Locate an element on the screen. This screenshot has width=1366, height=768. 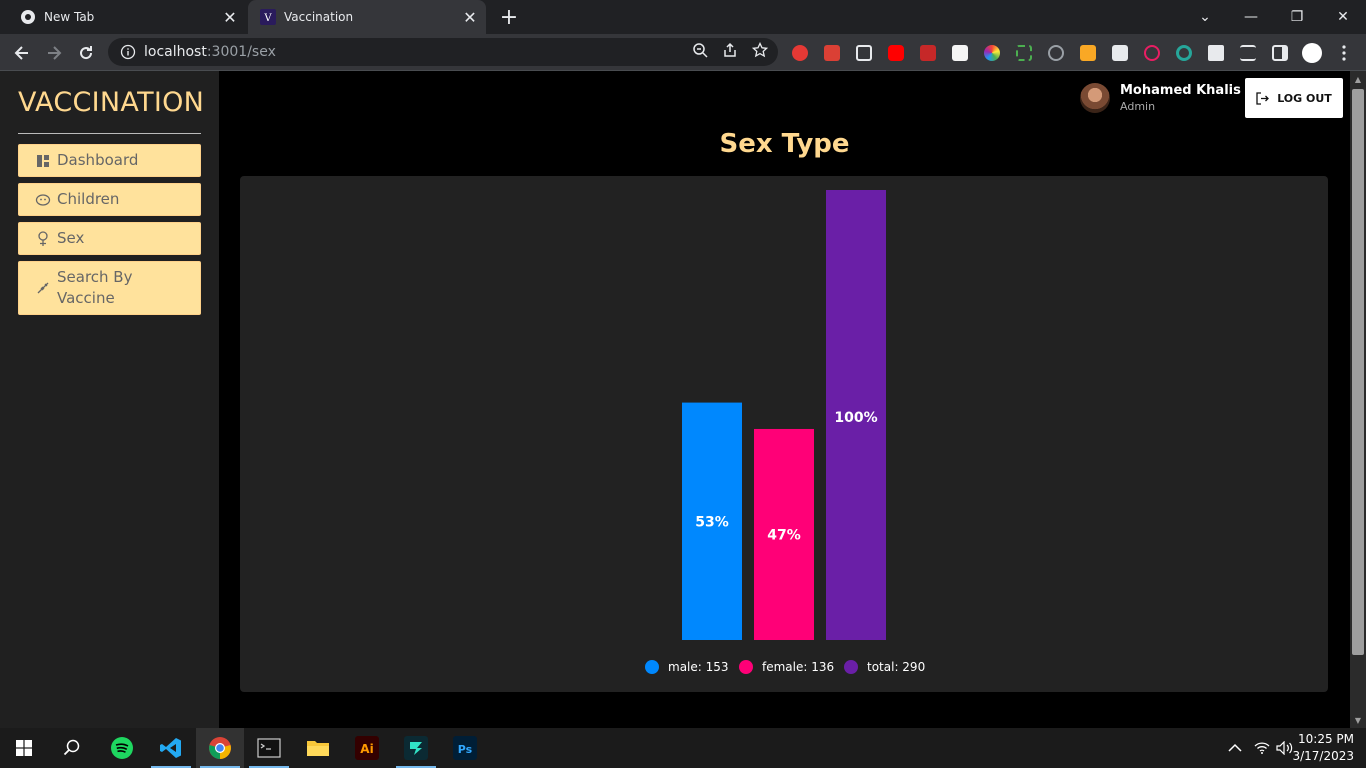
browser-tab-new-tab: New Tab ✕ is located at coordinates (127, 17).